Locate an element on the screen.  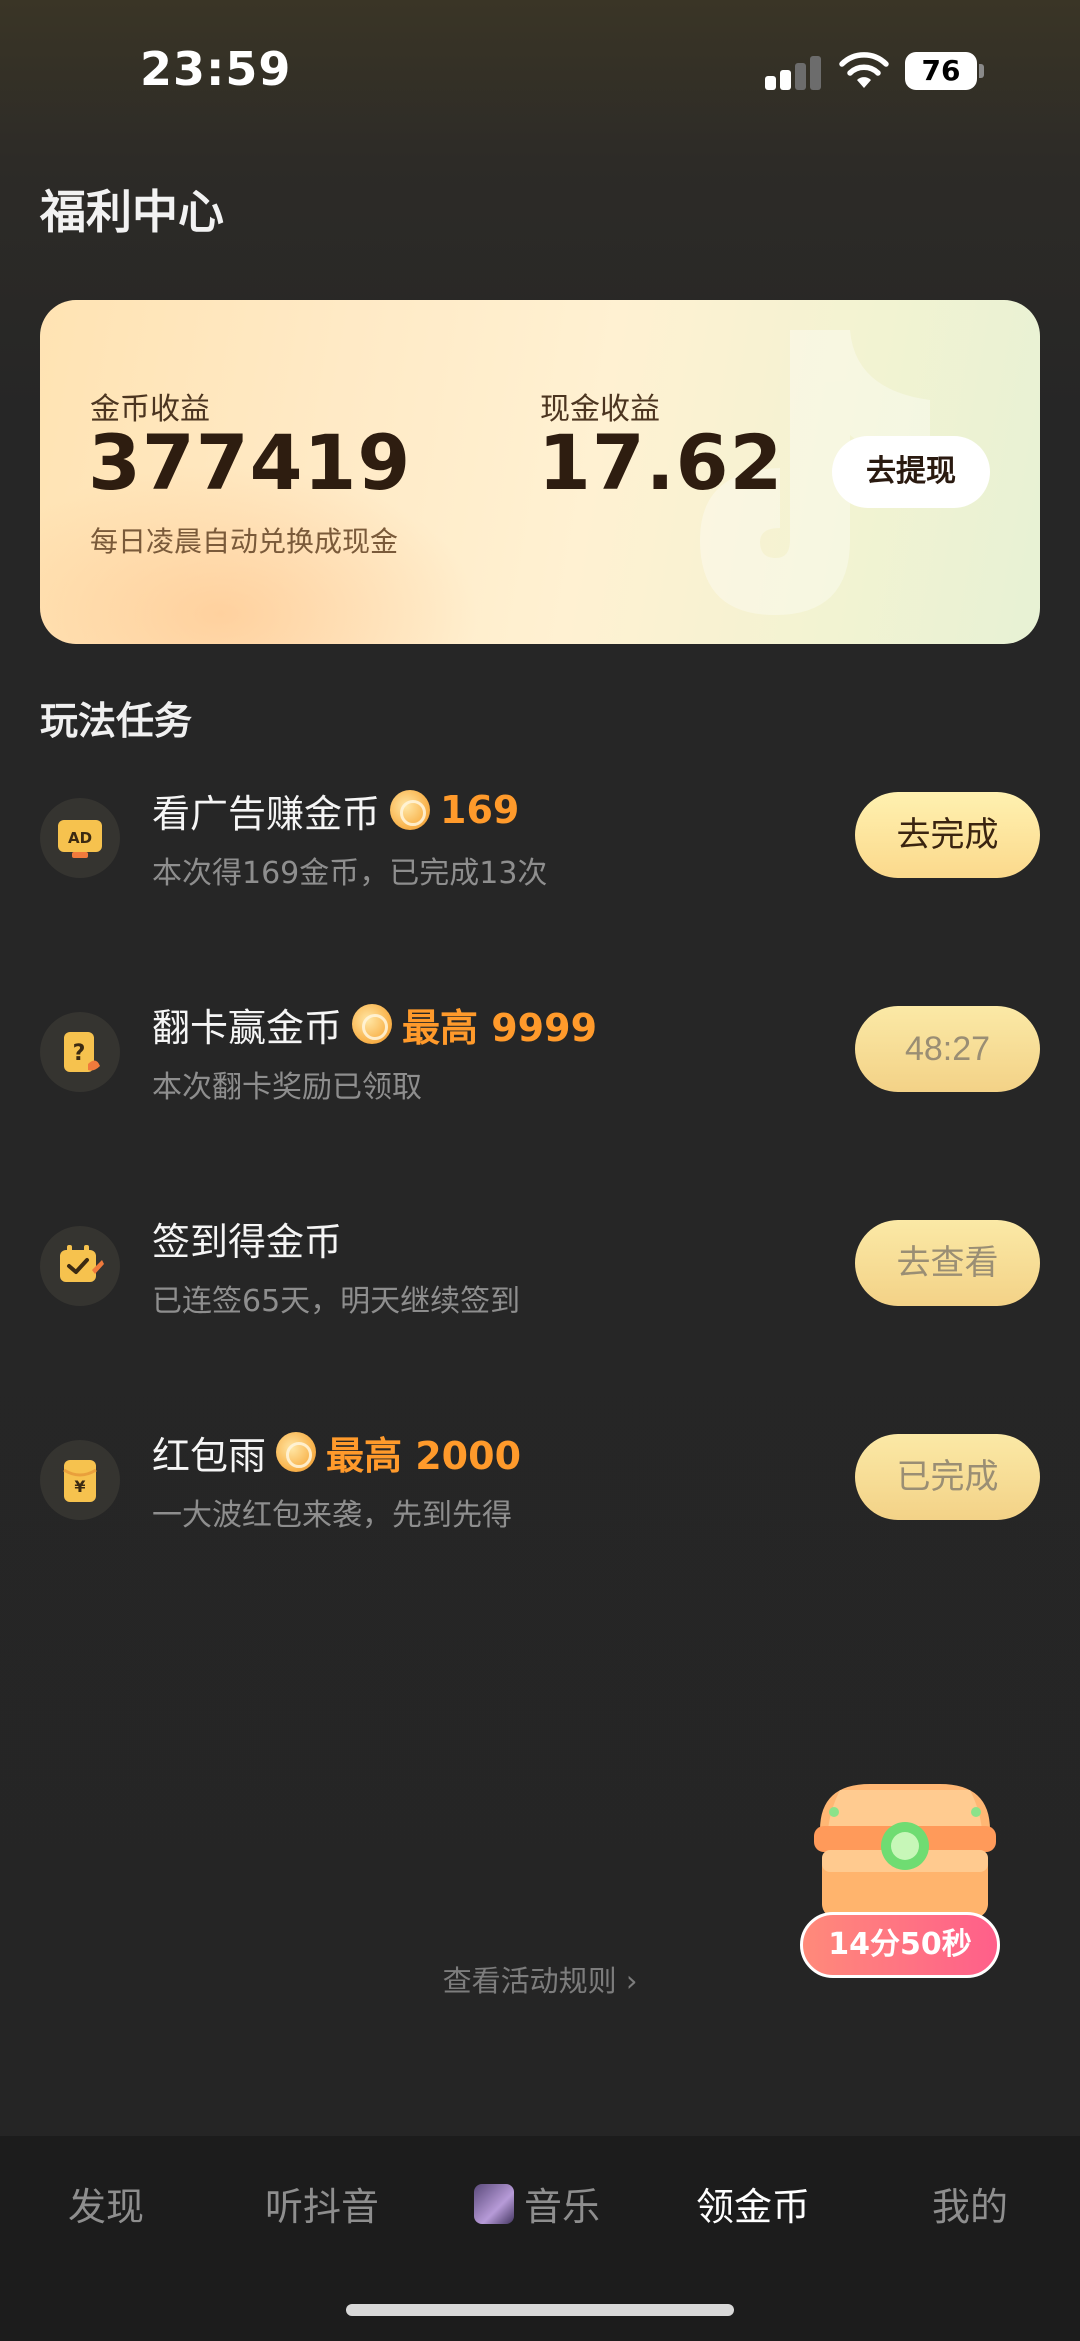
nav-discover: 发现 is located at coordinates (106, 2203).